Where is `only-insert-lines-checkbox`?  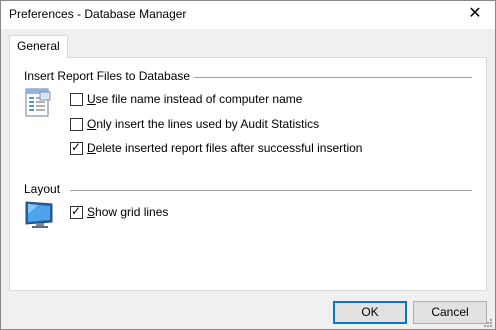
only-insert-lines-checkbox is located at coordinates (76, 124).